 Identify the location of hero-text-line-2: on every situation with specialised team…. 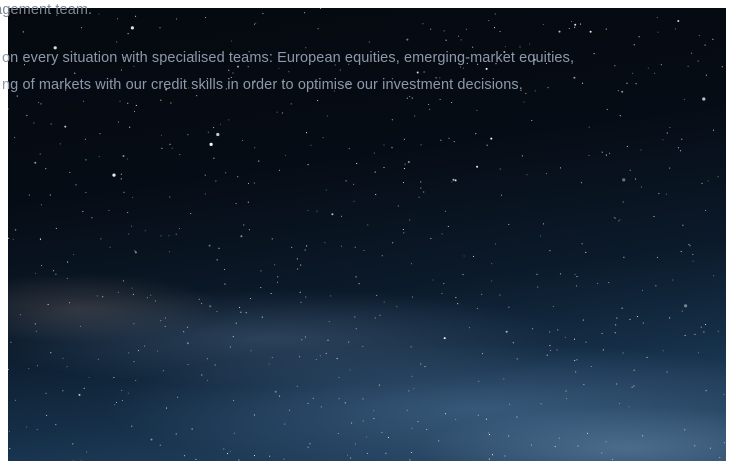
(288, 58).